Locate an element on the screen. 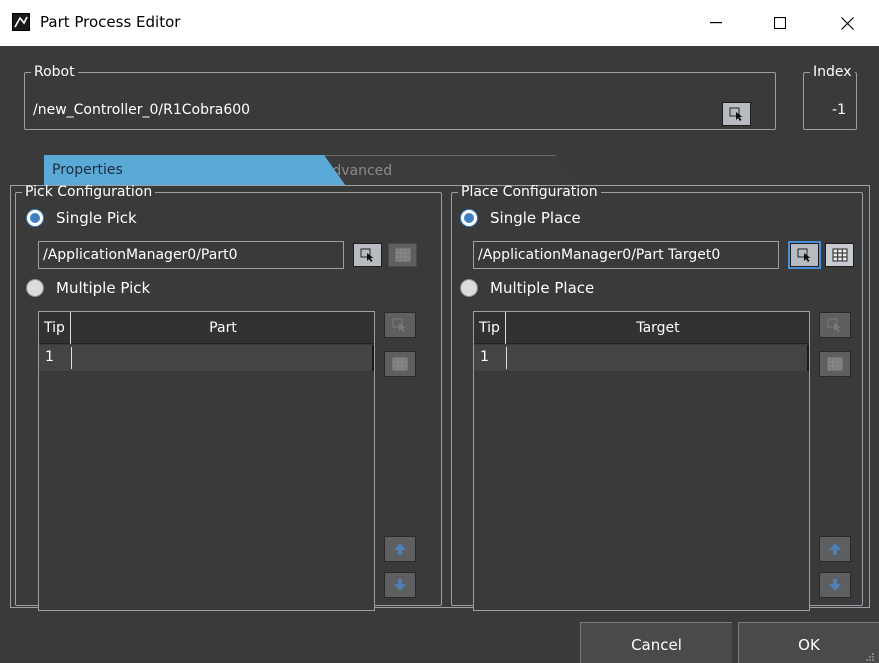 The width and height of the screenshot is (879, 663). maximize-button is located at coordinates (780, 23).